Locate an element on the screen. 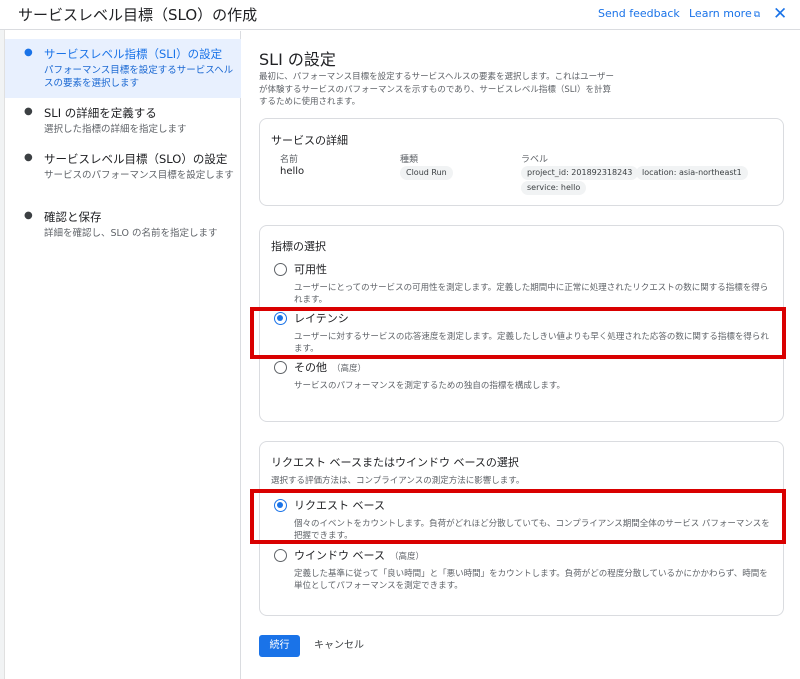 Image resolution: width=800 pixels, height=679 pixels. other-description: サービスのパフォーマンスを測定するための独自の指標を構成します。 is located at coordinates (429, 386).